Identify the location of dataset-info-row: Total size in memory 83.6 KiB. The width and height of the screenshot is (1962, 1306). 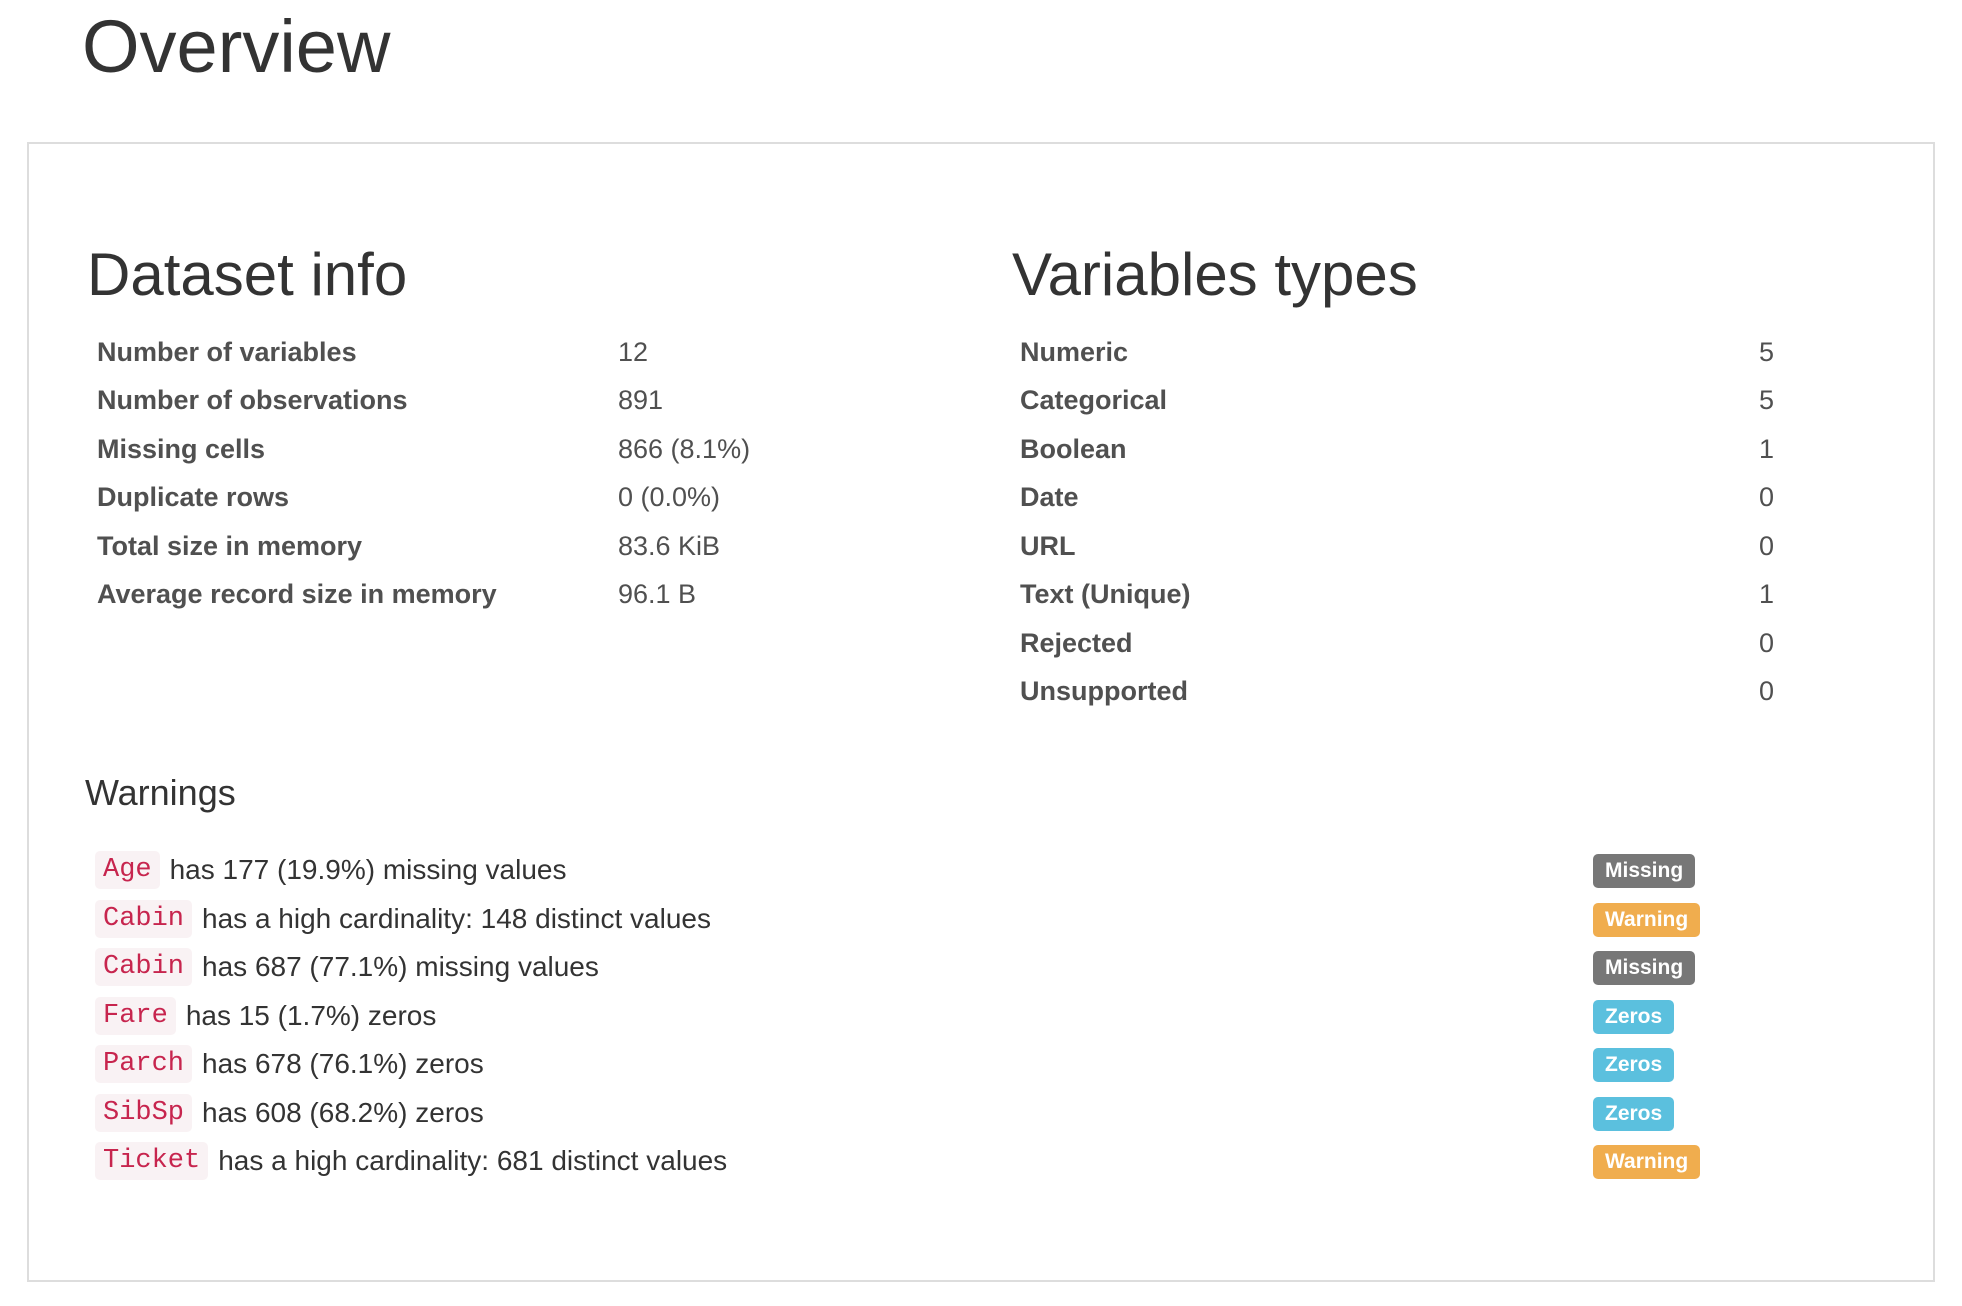
(423, 546).